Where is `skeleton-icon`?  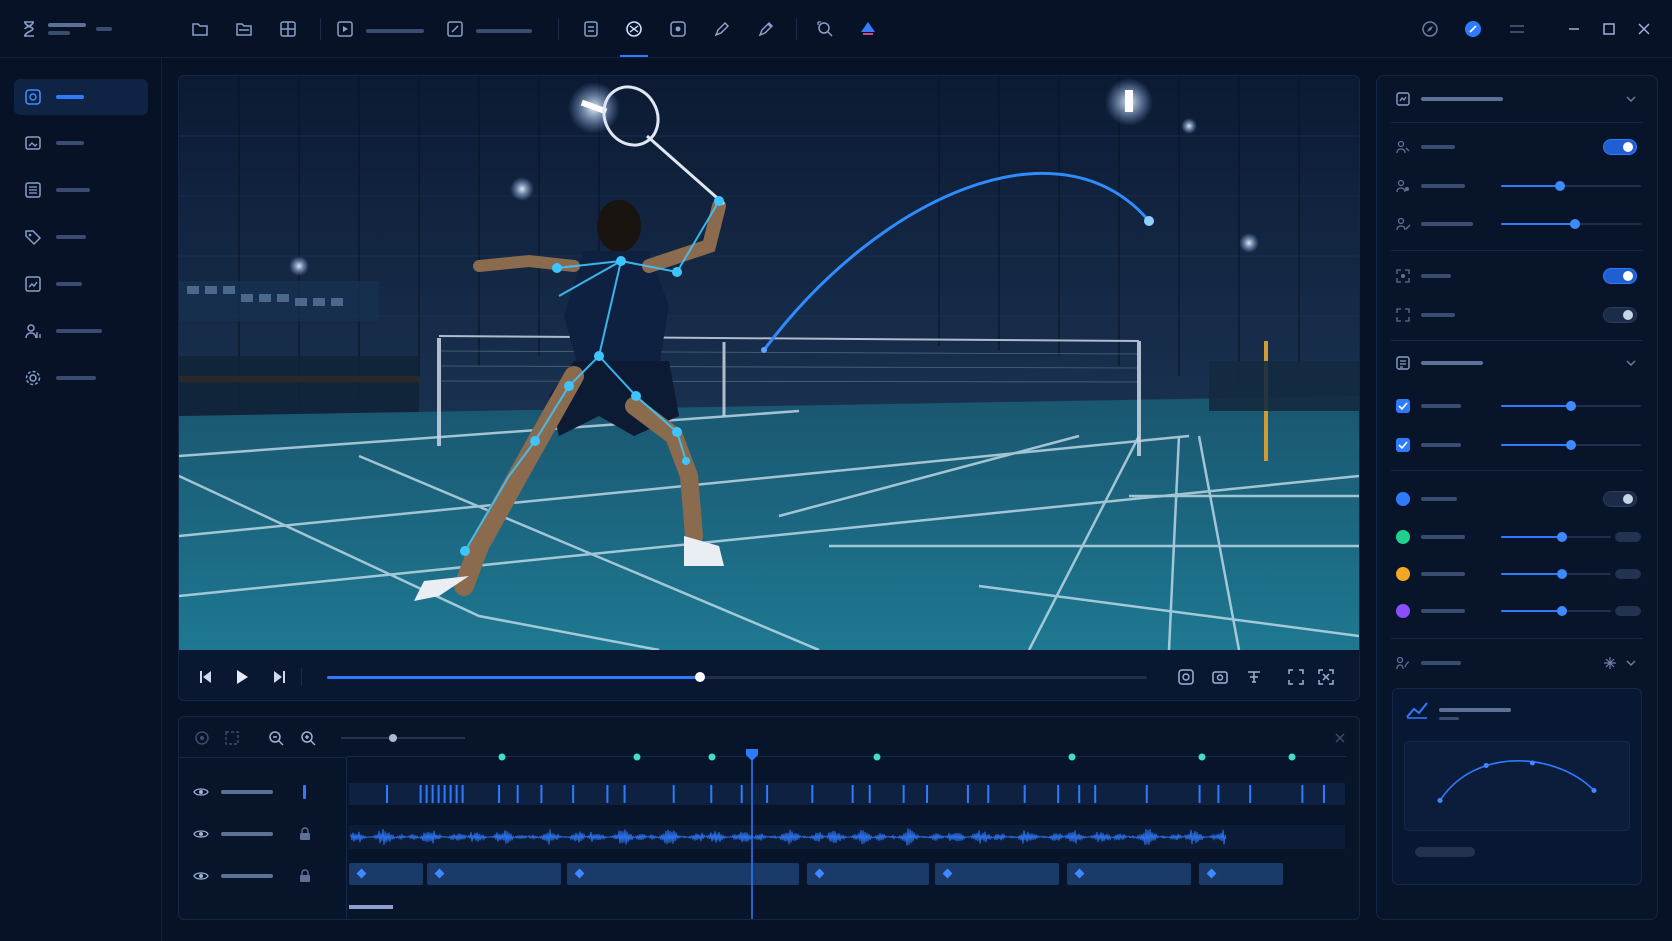
skeleton-icon is located at coordinates (1403, 147).